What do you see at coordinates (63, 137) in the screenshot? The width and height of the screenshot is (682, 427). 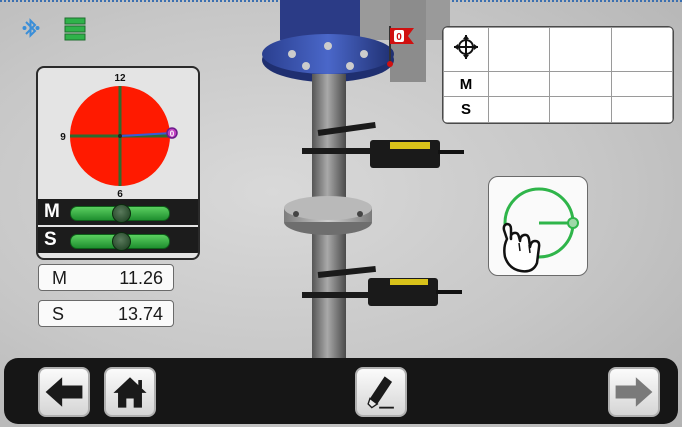 I see `gauge-label-9: 9` at bounding box center [63, 137].